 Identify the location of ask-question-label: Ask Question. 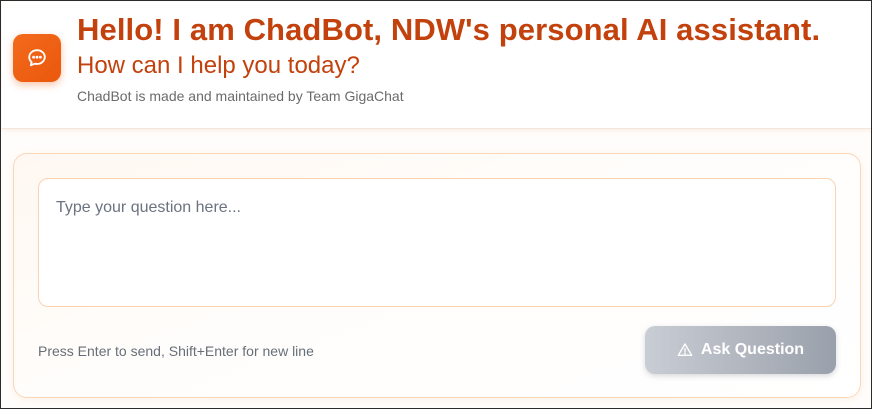
(752, 349).